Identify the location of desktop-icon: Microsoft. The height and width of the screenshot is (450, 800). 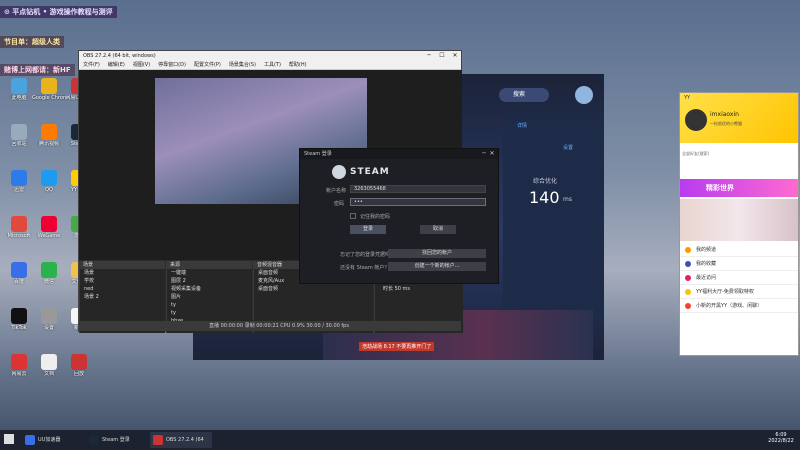
(19, 227).